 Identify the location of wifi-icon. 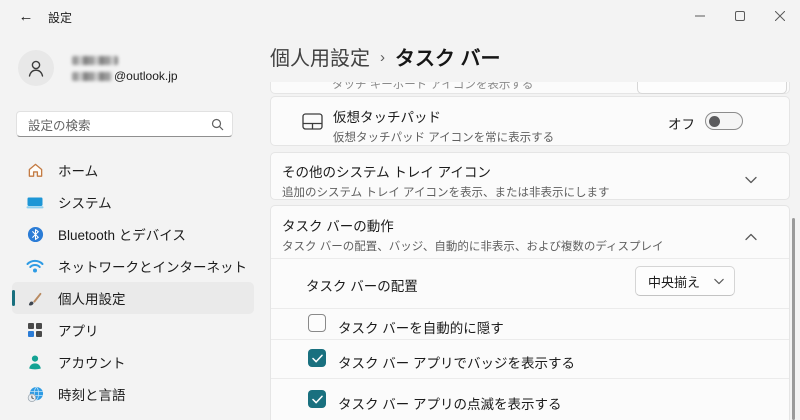
(35, 266).